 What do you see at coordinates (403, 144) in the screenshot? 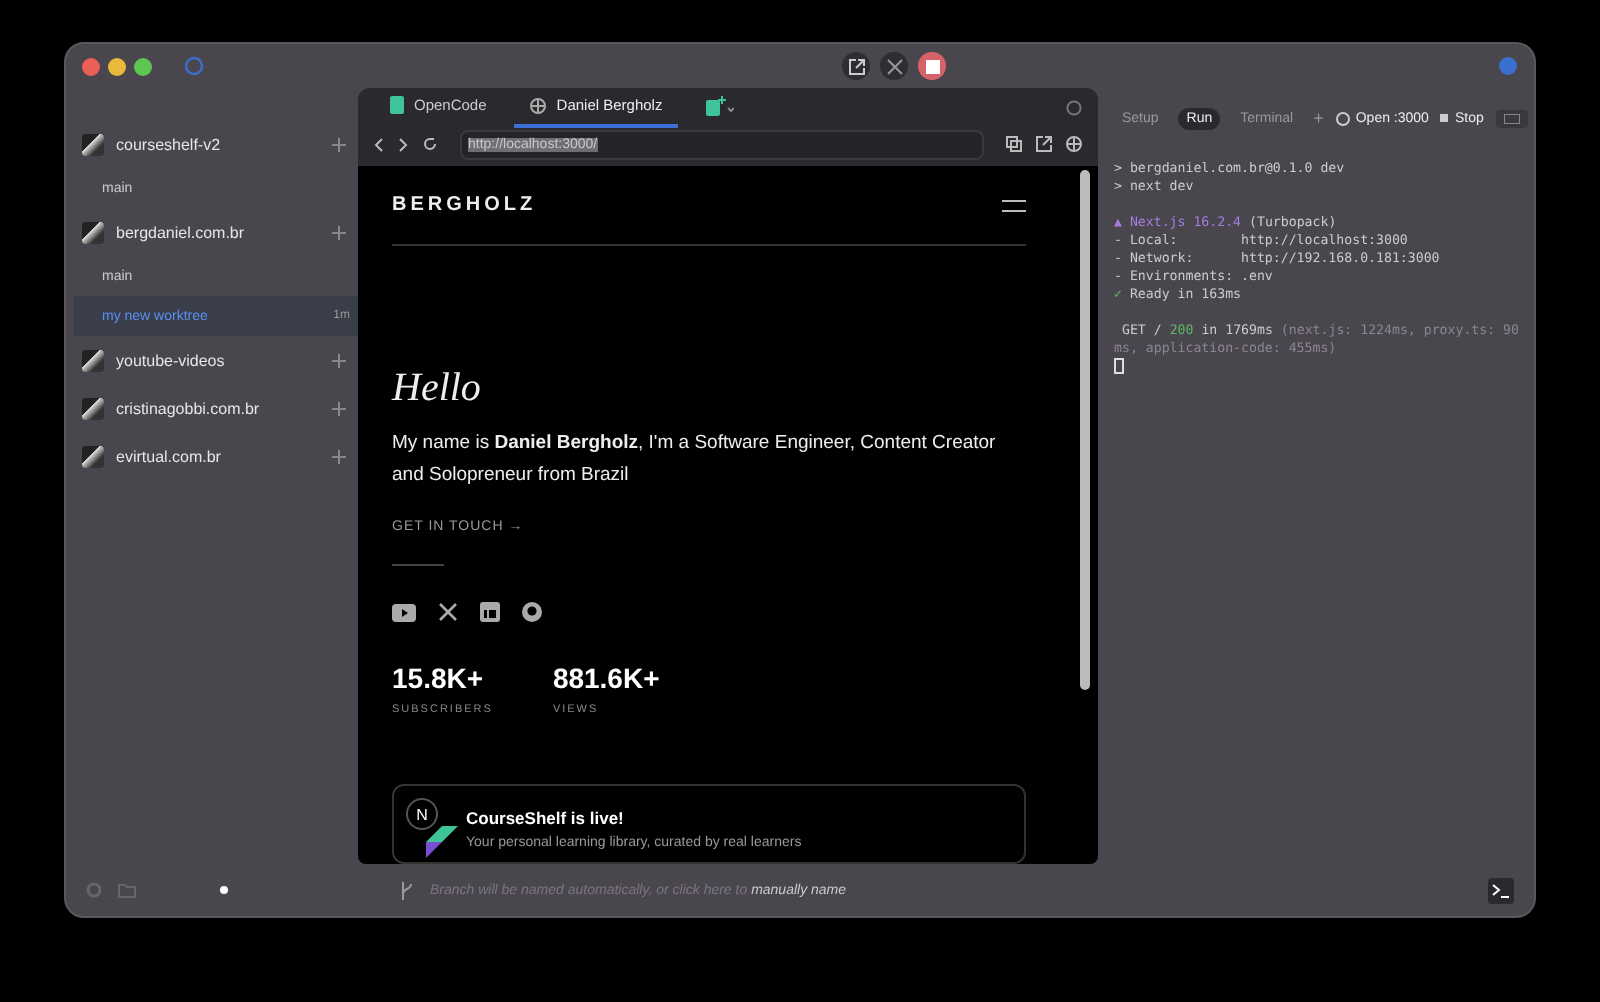
I see `forward-icon` at bounding box center [403, 144].